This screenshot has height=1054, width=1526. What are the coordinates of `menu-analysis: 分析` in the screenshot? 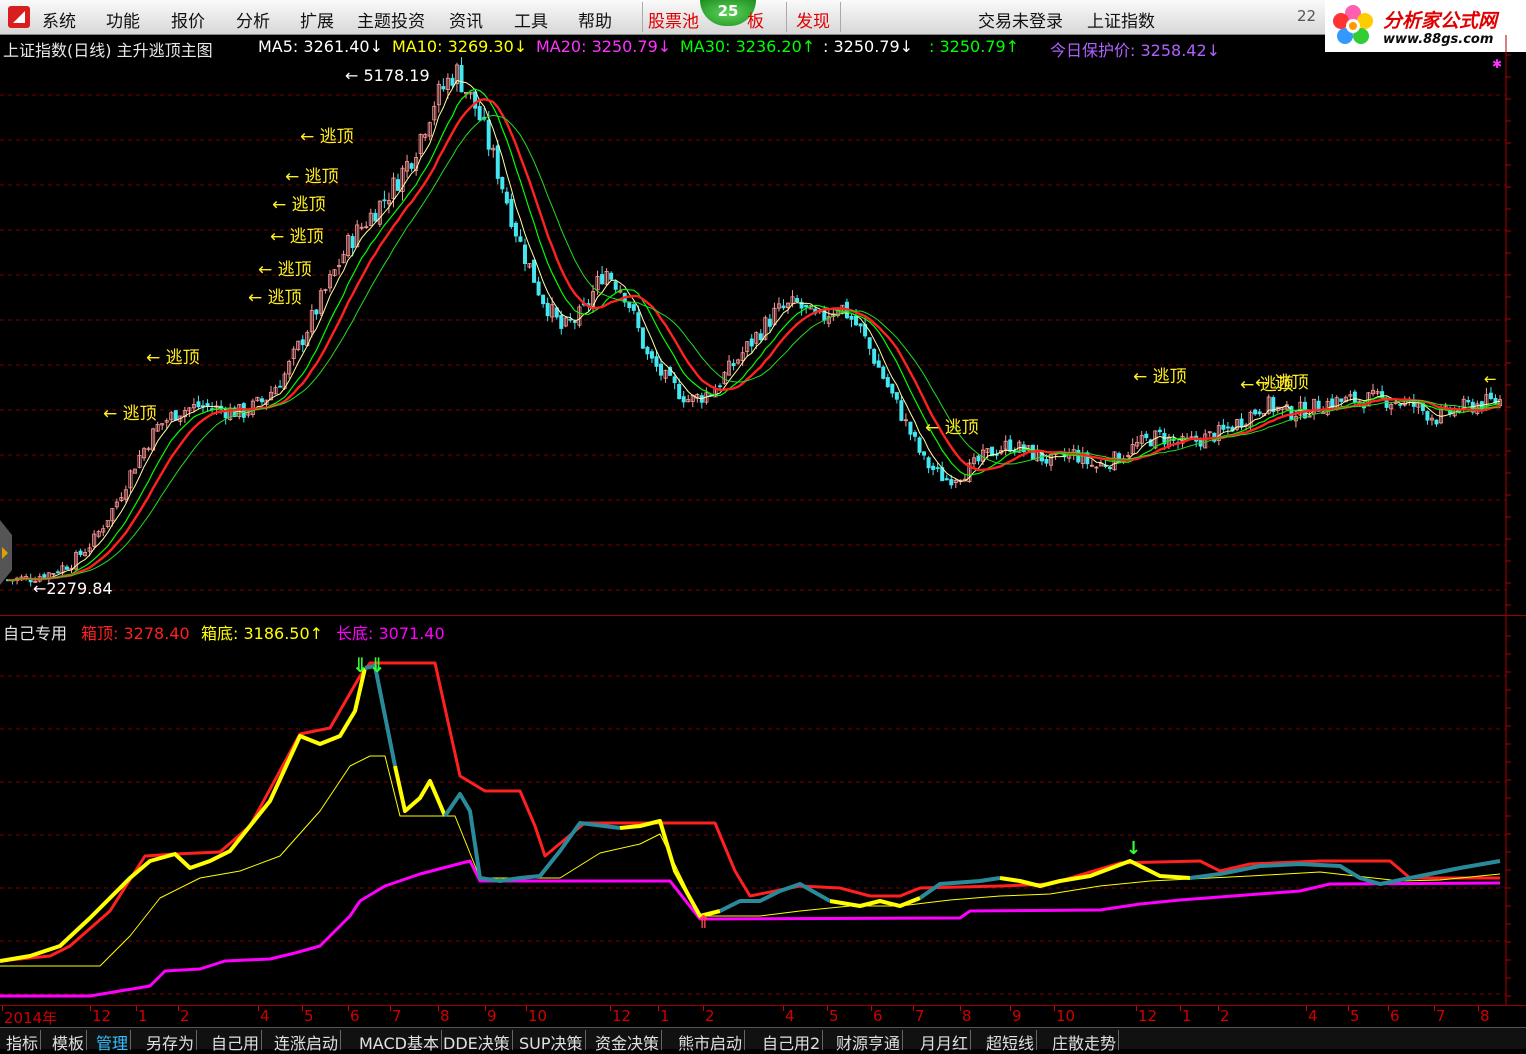 It's located at (253, 19).